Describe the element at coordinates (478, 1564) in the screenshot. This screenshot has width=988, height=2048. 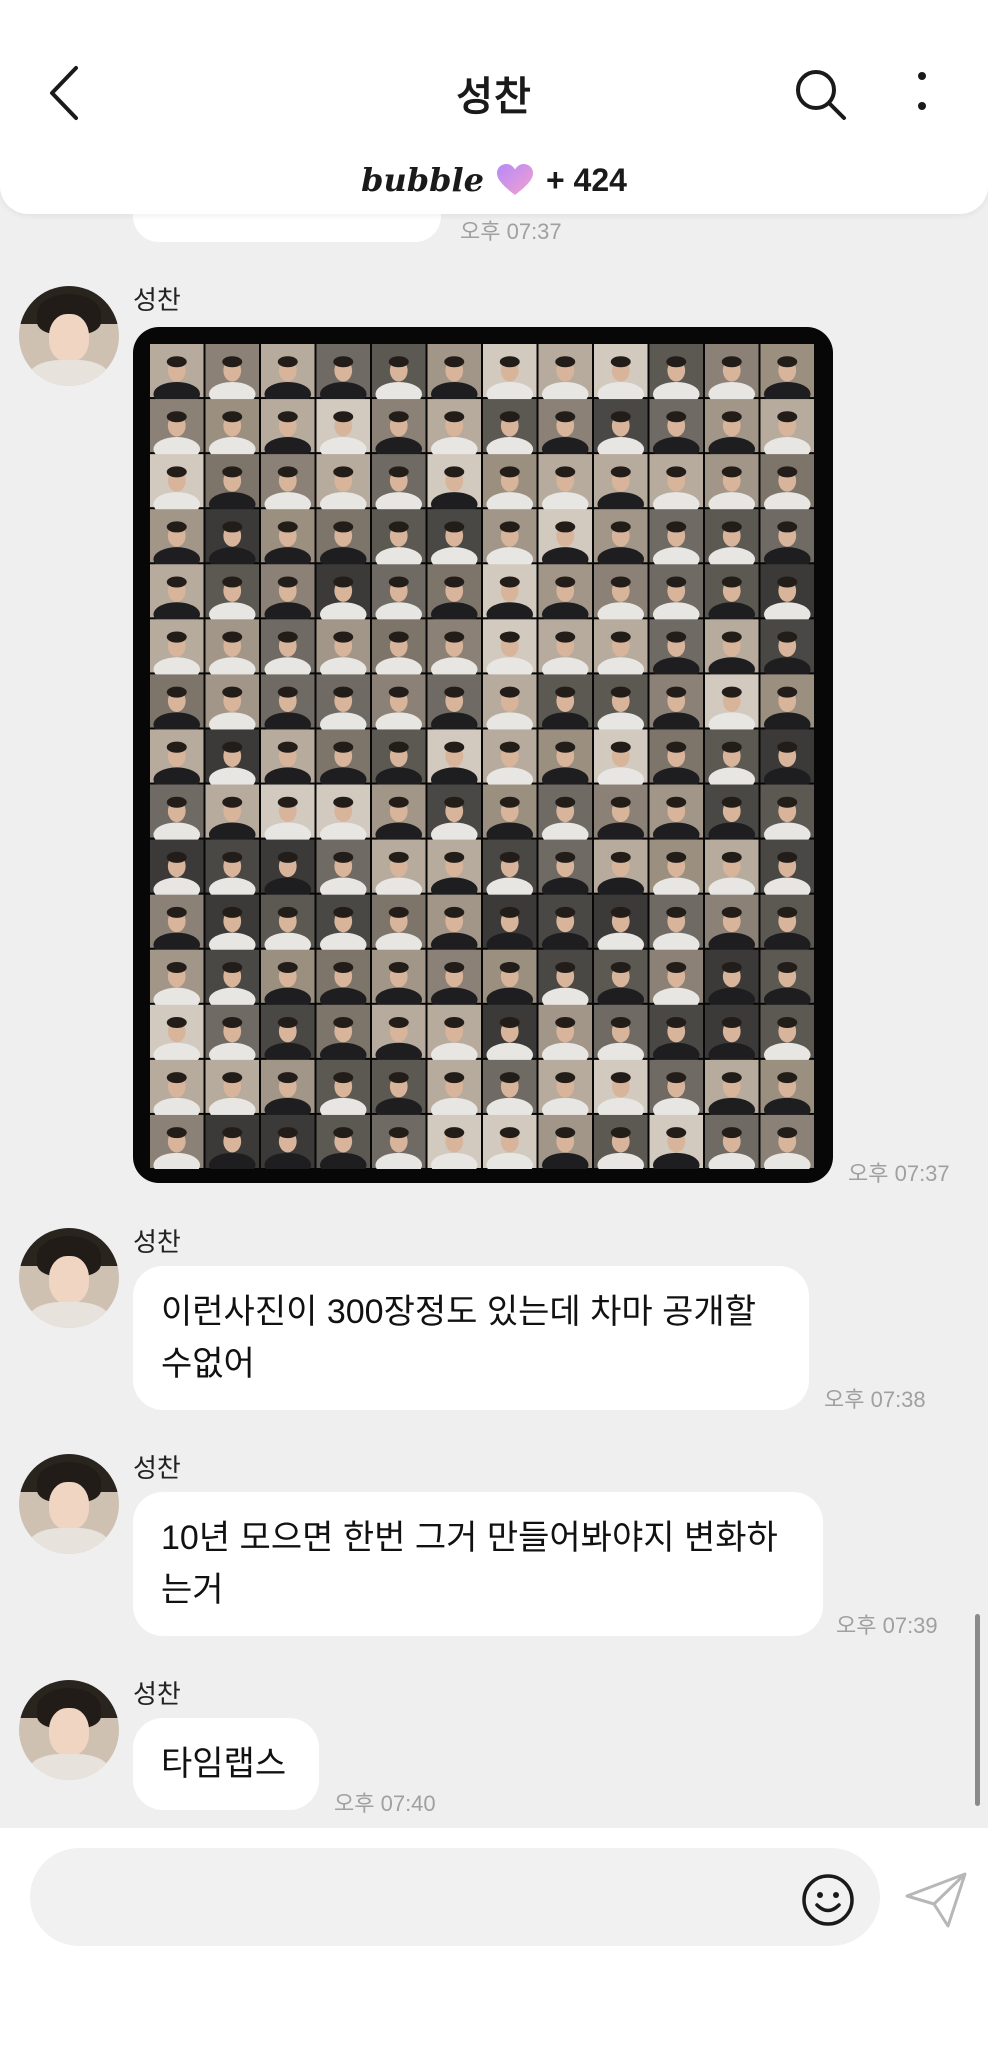
I see `message-bubble: 10년 모으면 한번 그거 만들어봐야지 변화하 는거` at that location.